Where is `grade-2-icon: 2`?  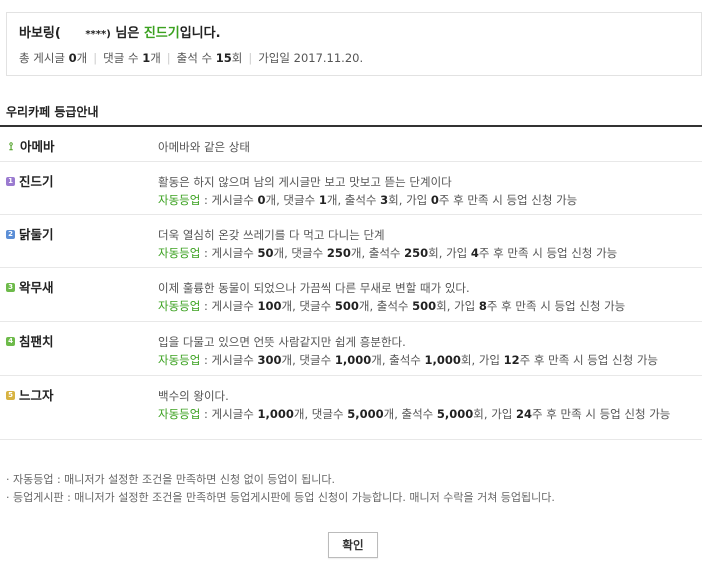 grade-2-icon: 2 is located at coordinates (10, 234).